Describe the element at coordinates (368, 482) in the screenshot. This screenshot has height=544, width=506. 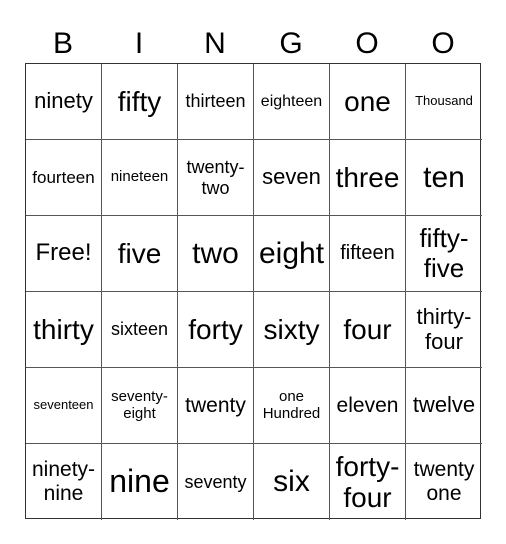
I see `bingo-cell: forty-four` at that location.